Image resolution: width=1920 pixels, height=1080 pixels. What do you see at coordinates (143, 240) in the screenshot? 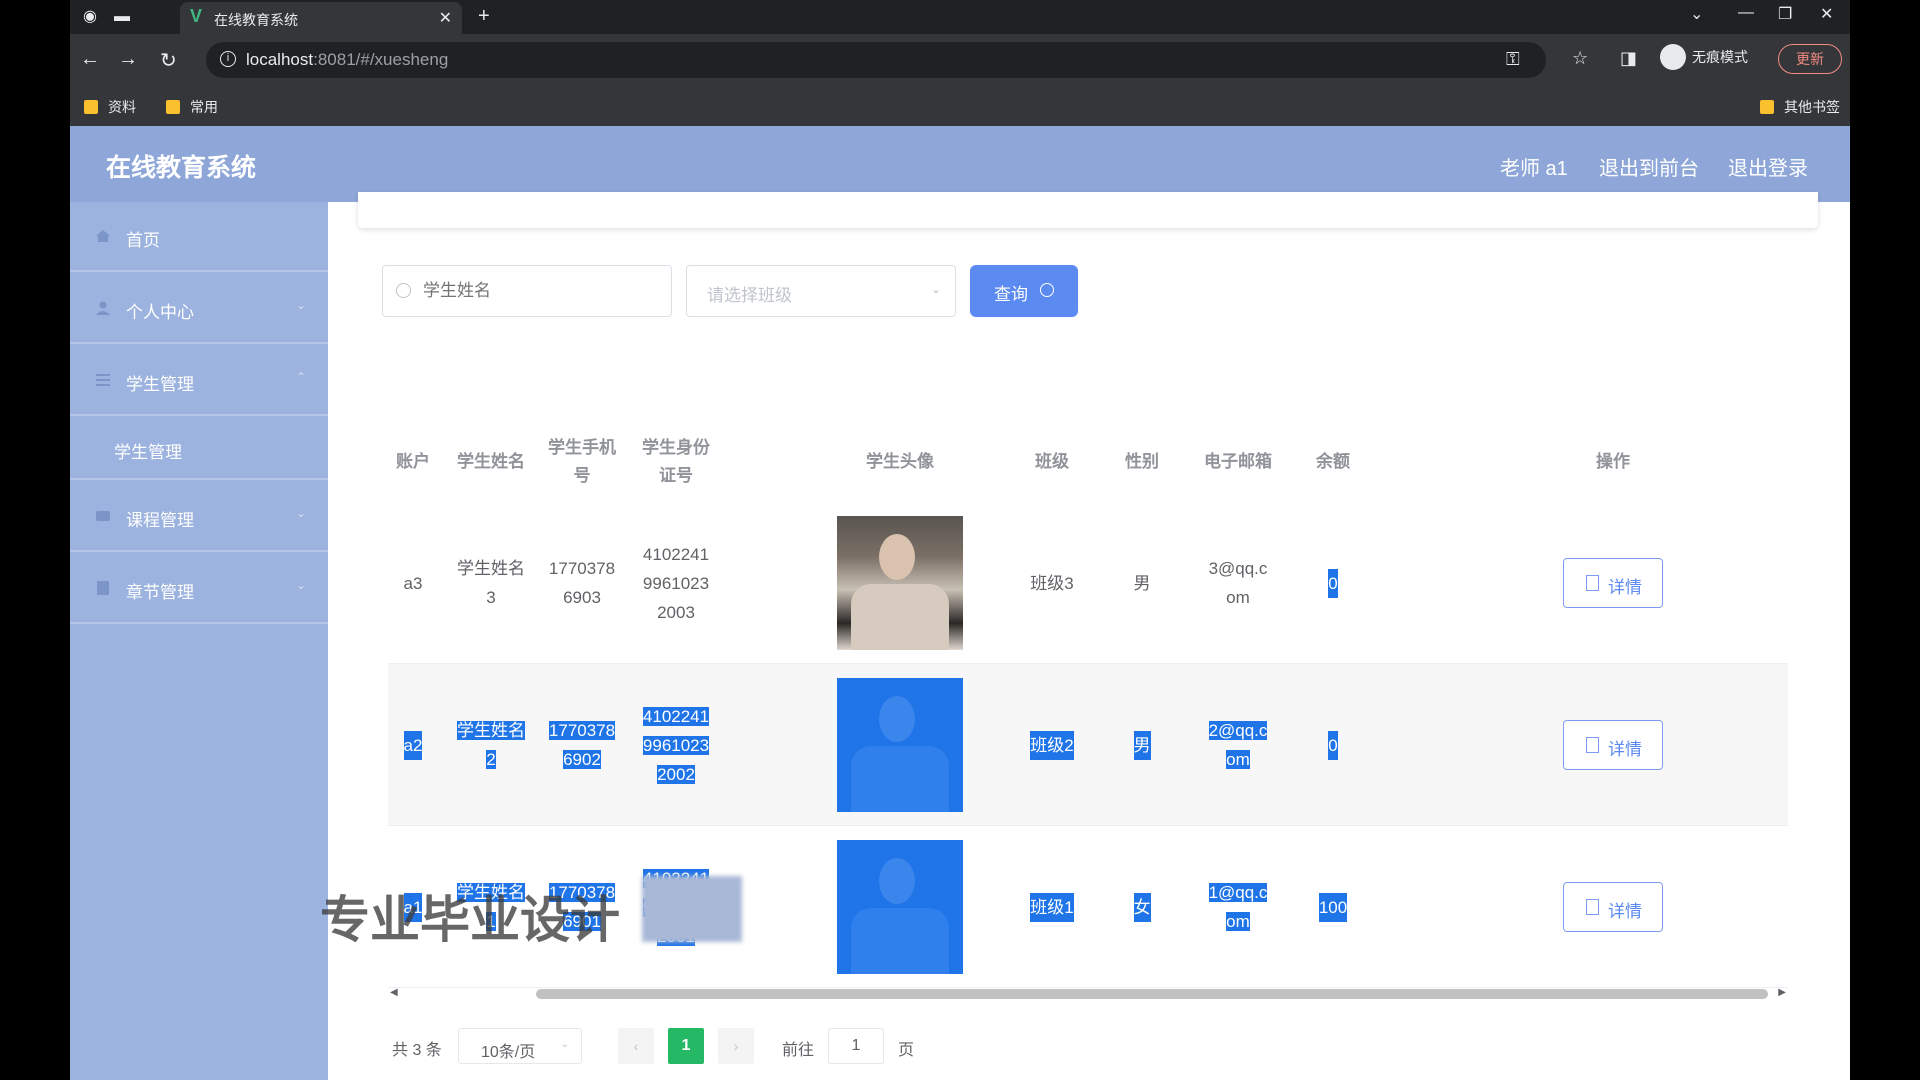
I see `sidebar-item-label: 首页` at bounding box center [143, 240].